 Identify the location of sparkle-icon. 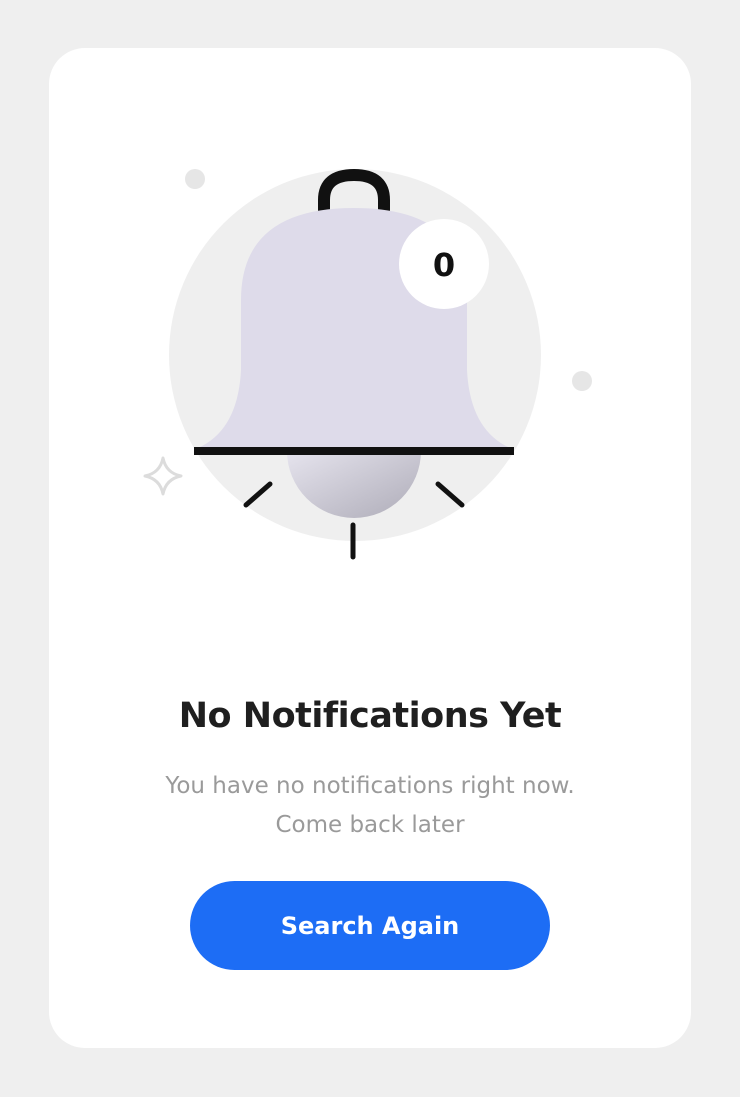
(163, 476).